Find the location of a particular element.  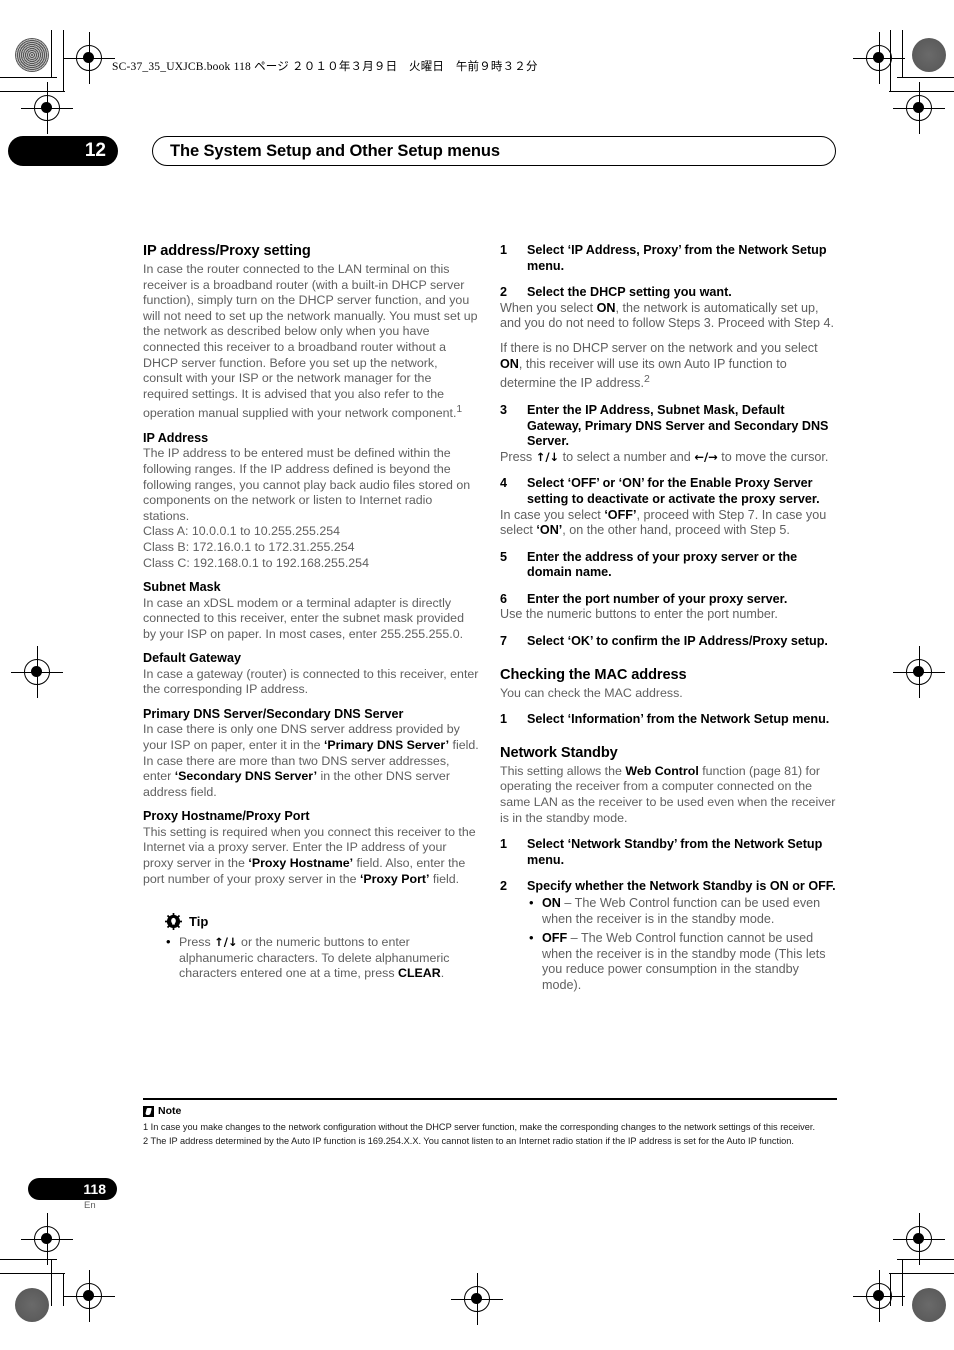

step-number: 5 is located at coordinates (504, 556).